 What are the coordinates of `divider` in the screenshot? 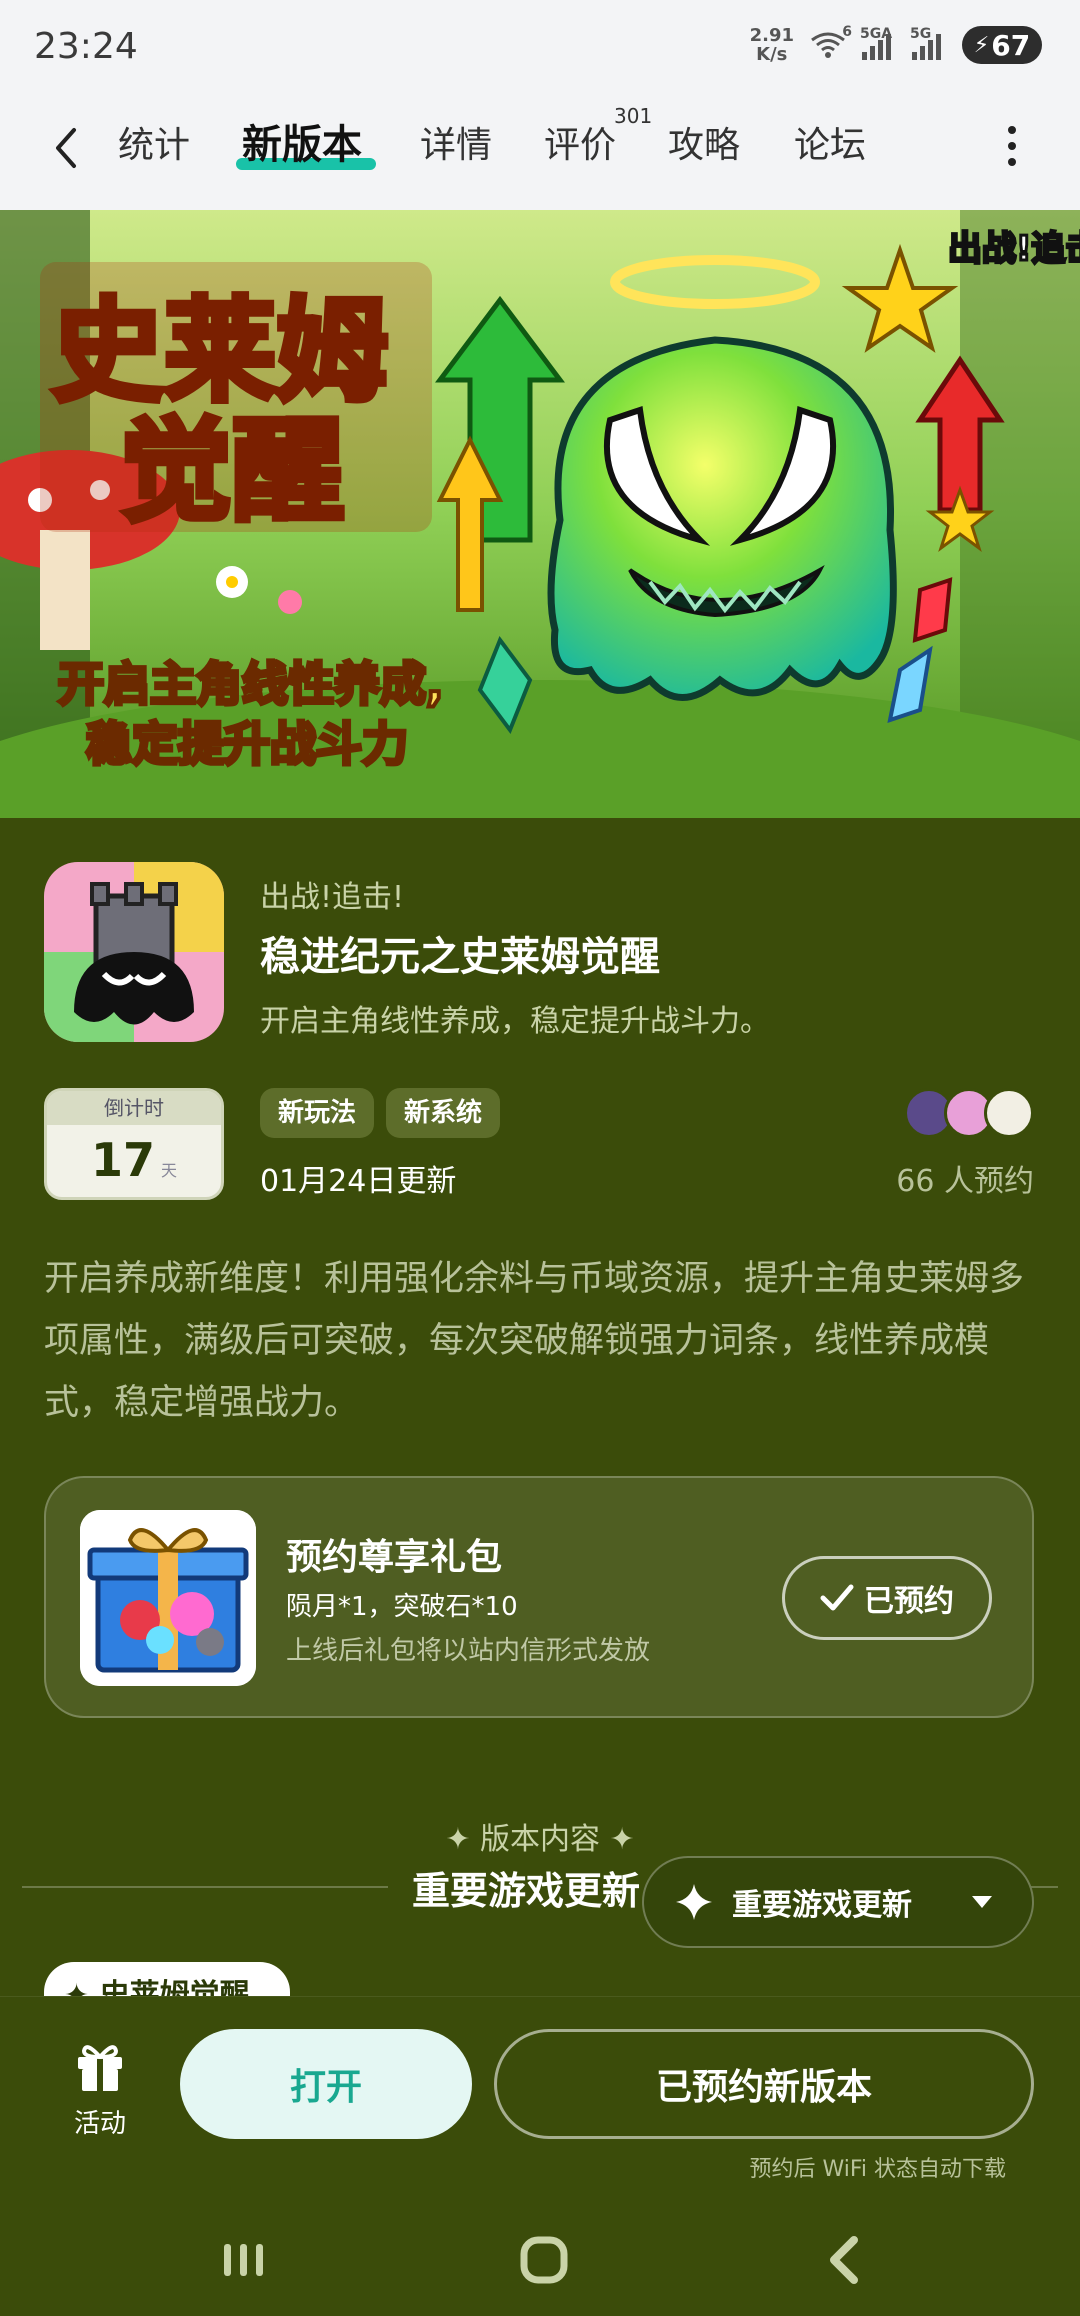 It's located at (205, 1887).